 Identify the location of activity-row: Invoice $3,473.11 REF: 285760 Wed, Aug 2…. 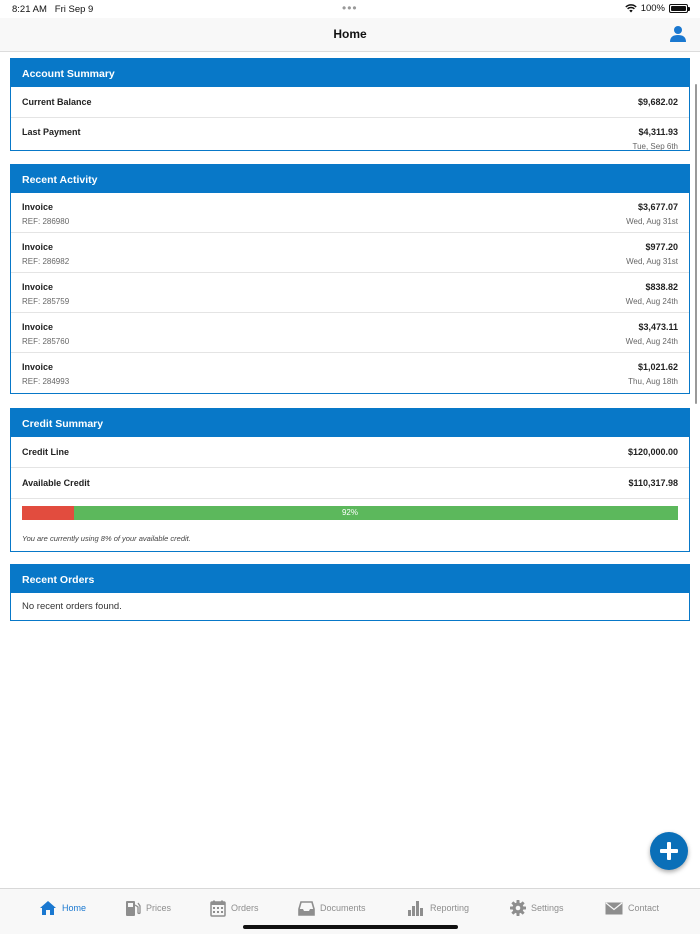
(350, 333).